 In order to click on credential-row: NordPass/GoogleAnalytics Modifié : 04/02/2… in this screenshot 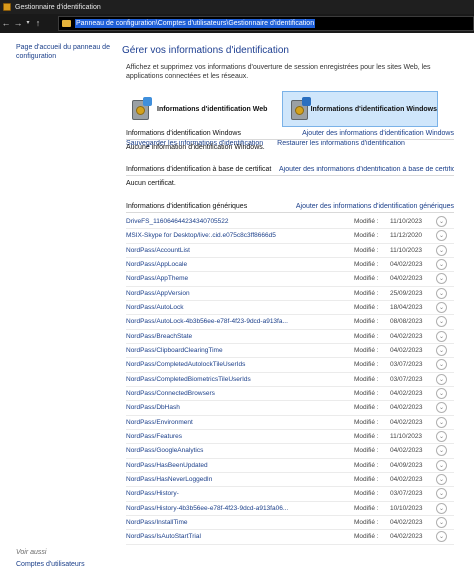, I will do `click(290, 451)`.